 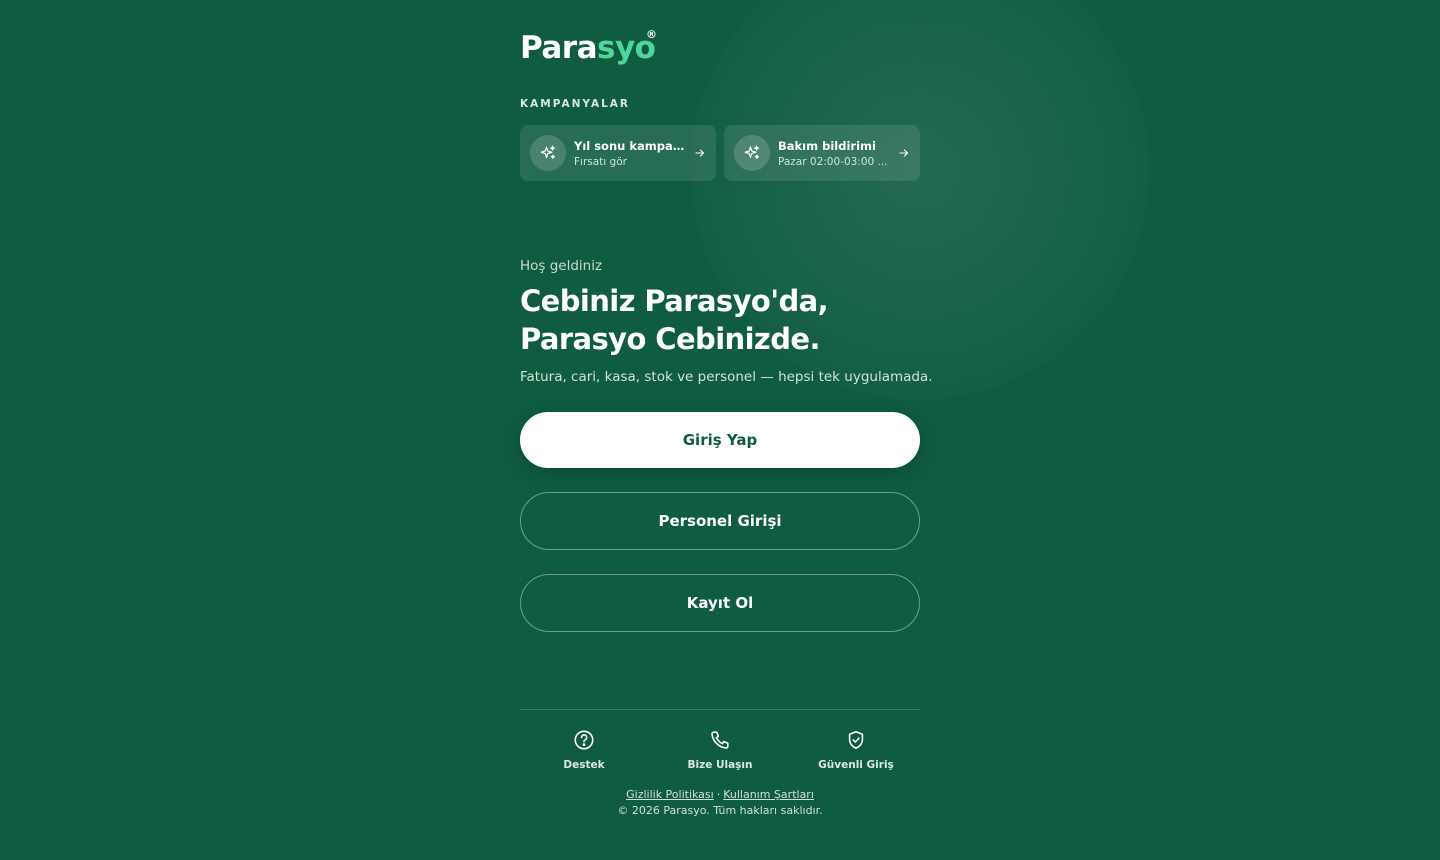 I want to click on brand-logo: Parasyo ®, so click(x=588, y=49).